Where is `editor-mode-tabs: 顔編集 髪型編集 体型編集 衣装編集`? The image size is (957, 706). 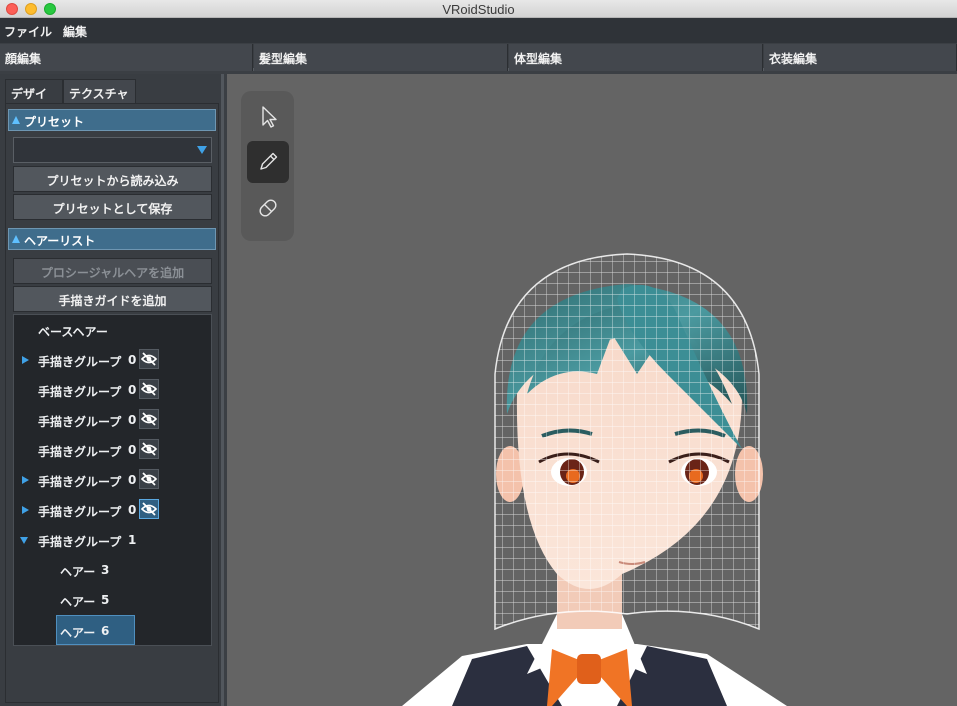 editor-mode-tabs: 顔編集 髪型編集 体型編集 衣装編集 is located at coordinates (478, 57).